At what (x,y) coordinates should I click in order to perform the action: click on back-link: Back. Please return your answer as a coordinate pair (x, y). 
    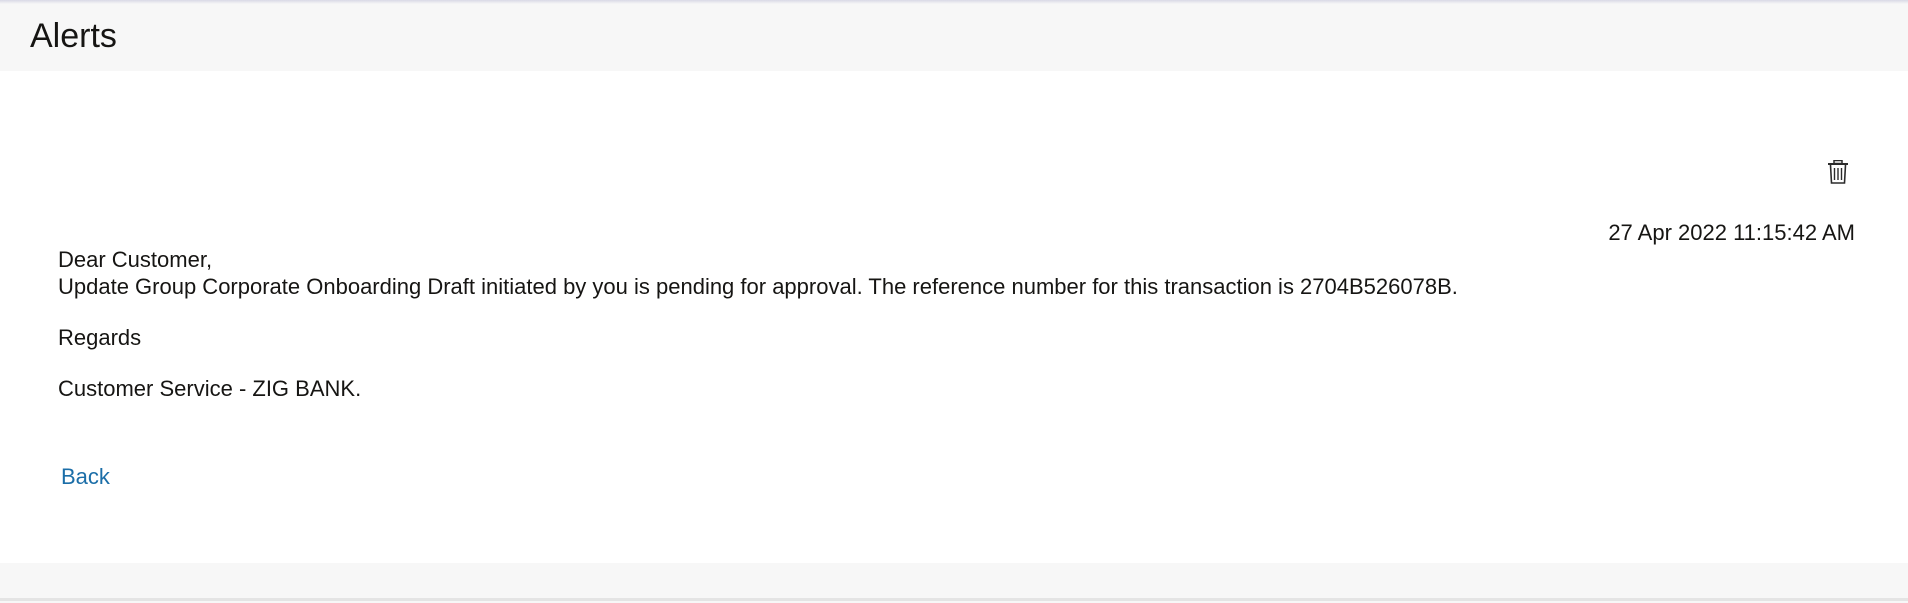
    Looking at the image, I should click on (85, 477).